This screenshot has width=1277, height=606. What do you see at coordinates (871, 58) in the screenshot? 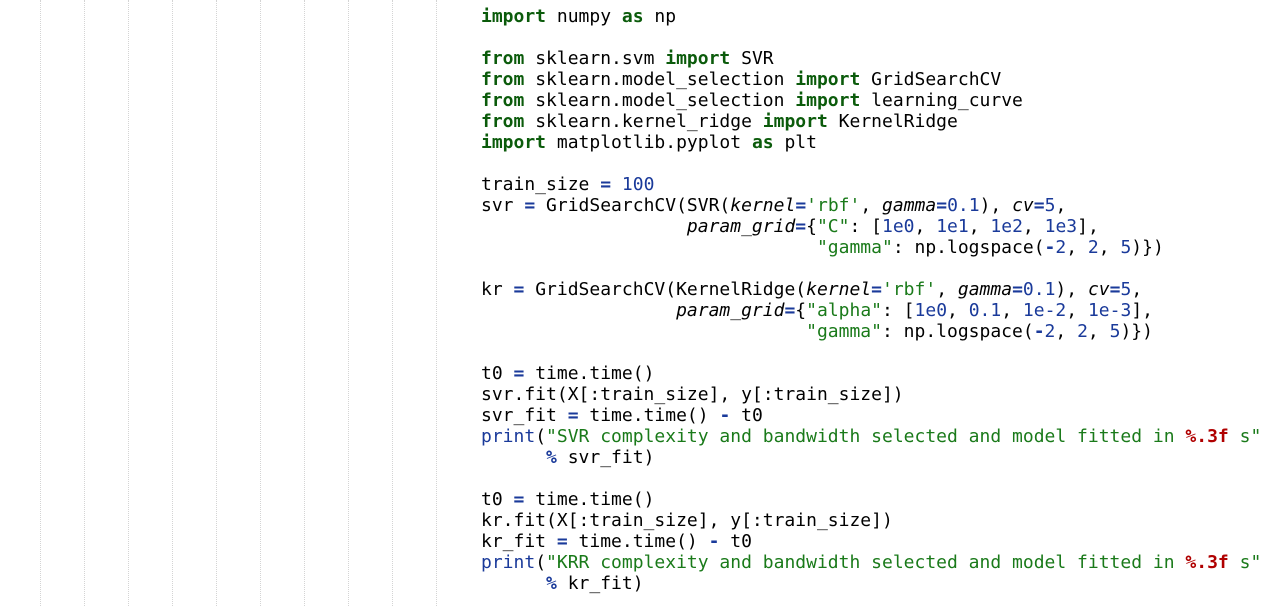
I see `code-line: from sklearn.svm import SVR` at bounding box center [871, 58].